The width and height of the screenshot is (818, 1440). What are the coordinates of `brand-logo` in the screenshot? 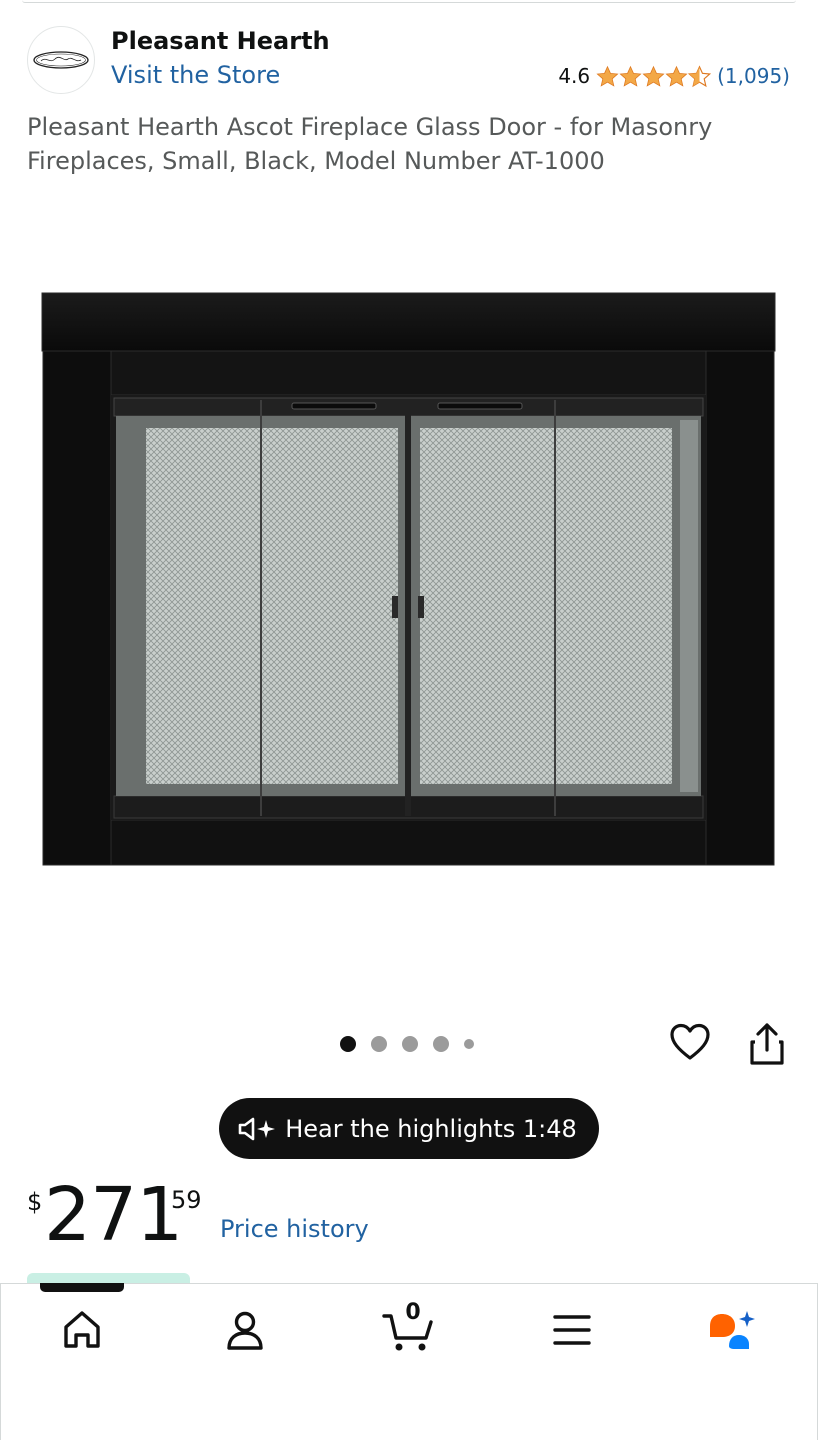 It's located at (61, 60).